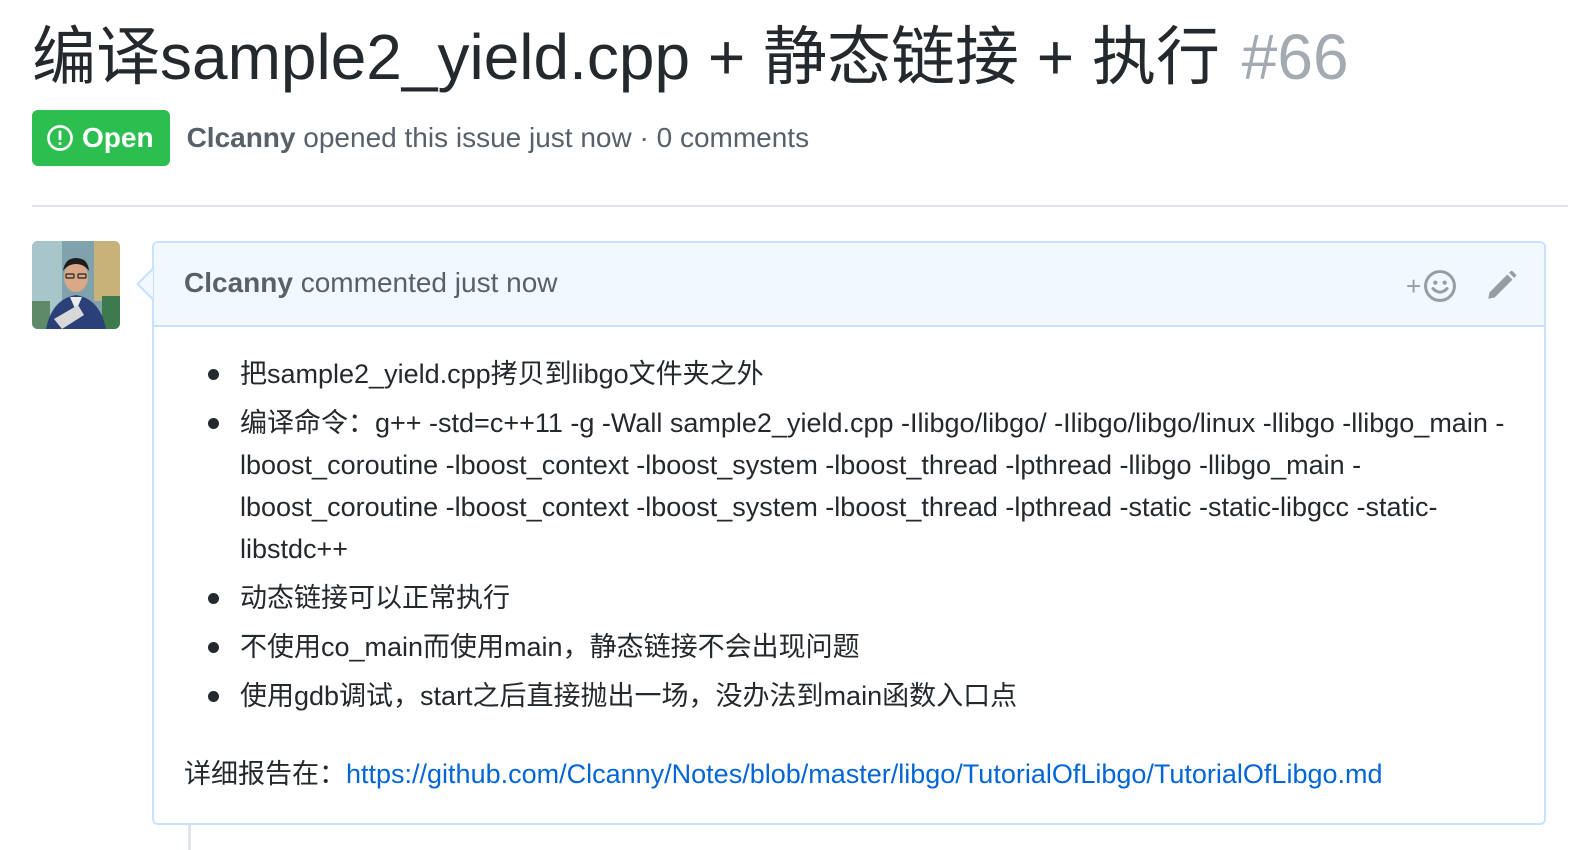  I want to click on issue-title-text: 编译sample2_yield.cpp + 静态链接 + 执行, so click(626, 57).